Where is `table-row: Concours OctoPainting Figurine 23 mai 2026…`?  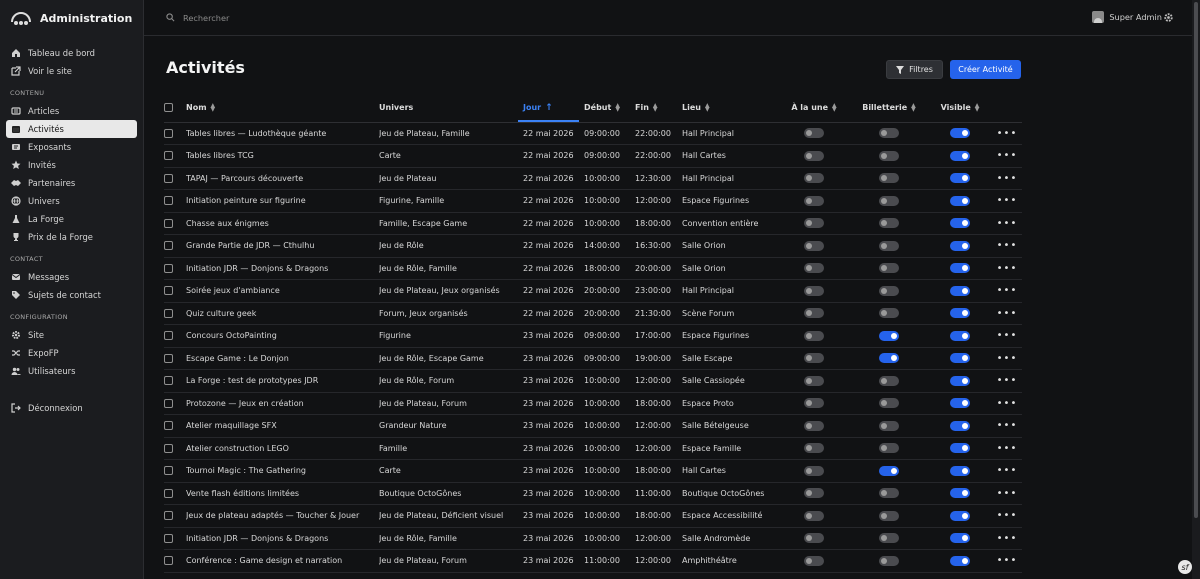 table-row: Concours OctoPainting Figurine 23 mai 2026… is located at coordinates (593, 336).